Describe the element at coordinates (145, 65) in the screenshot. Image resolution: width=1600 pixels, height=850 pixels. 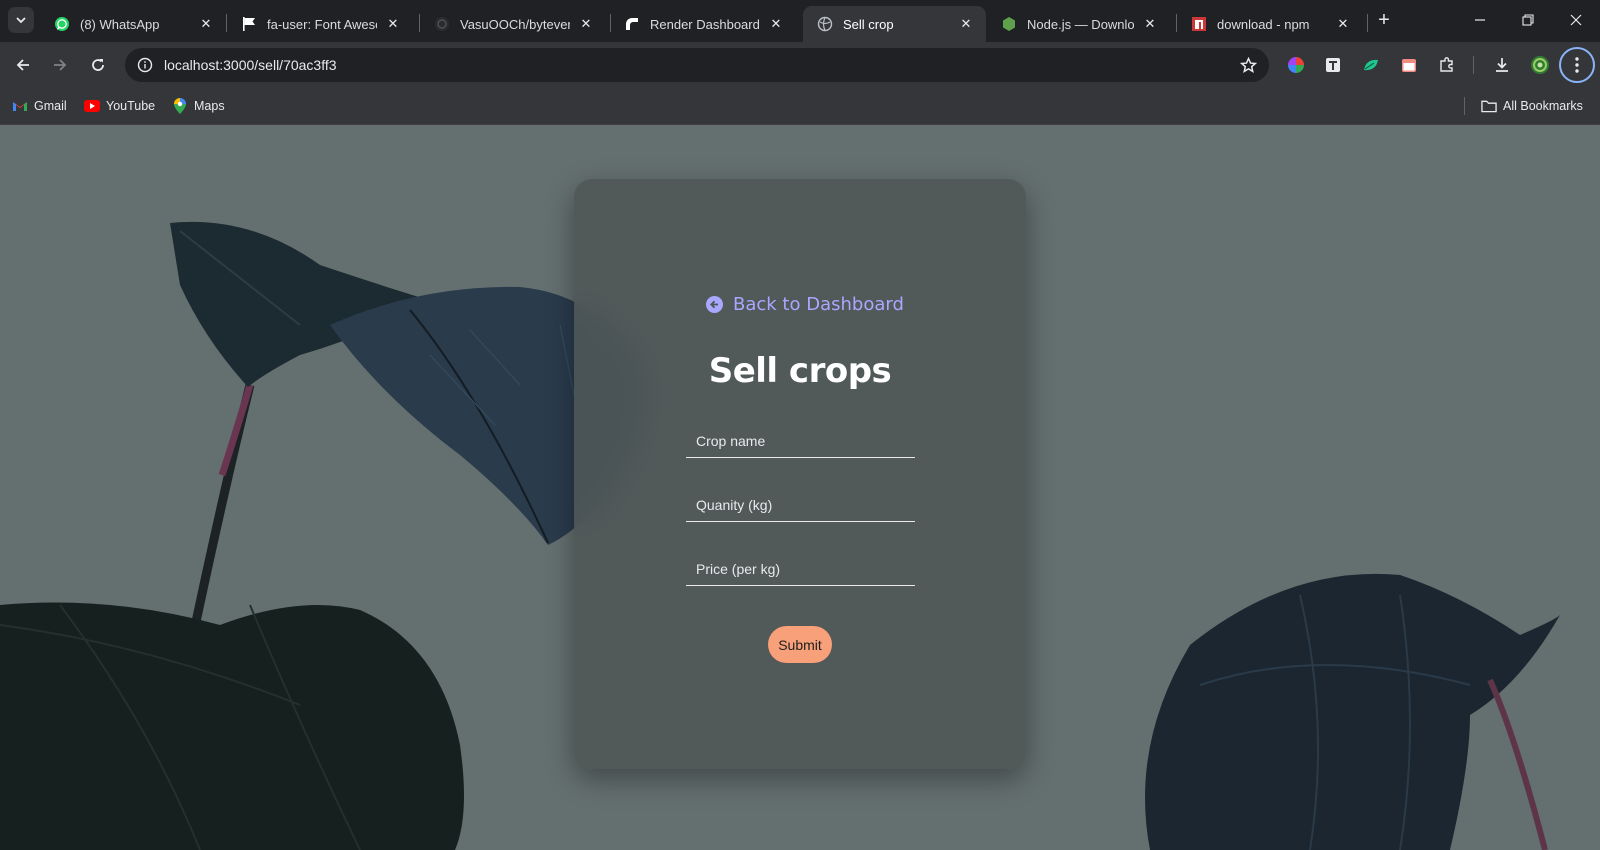
I see `site-info-icon` at that location.